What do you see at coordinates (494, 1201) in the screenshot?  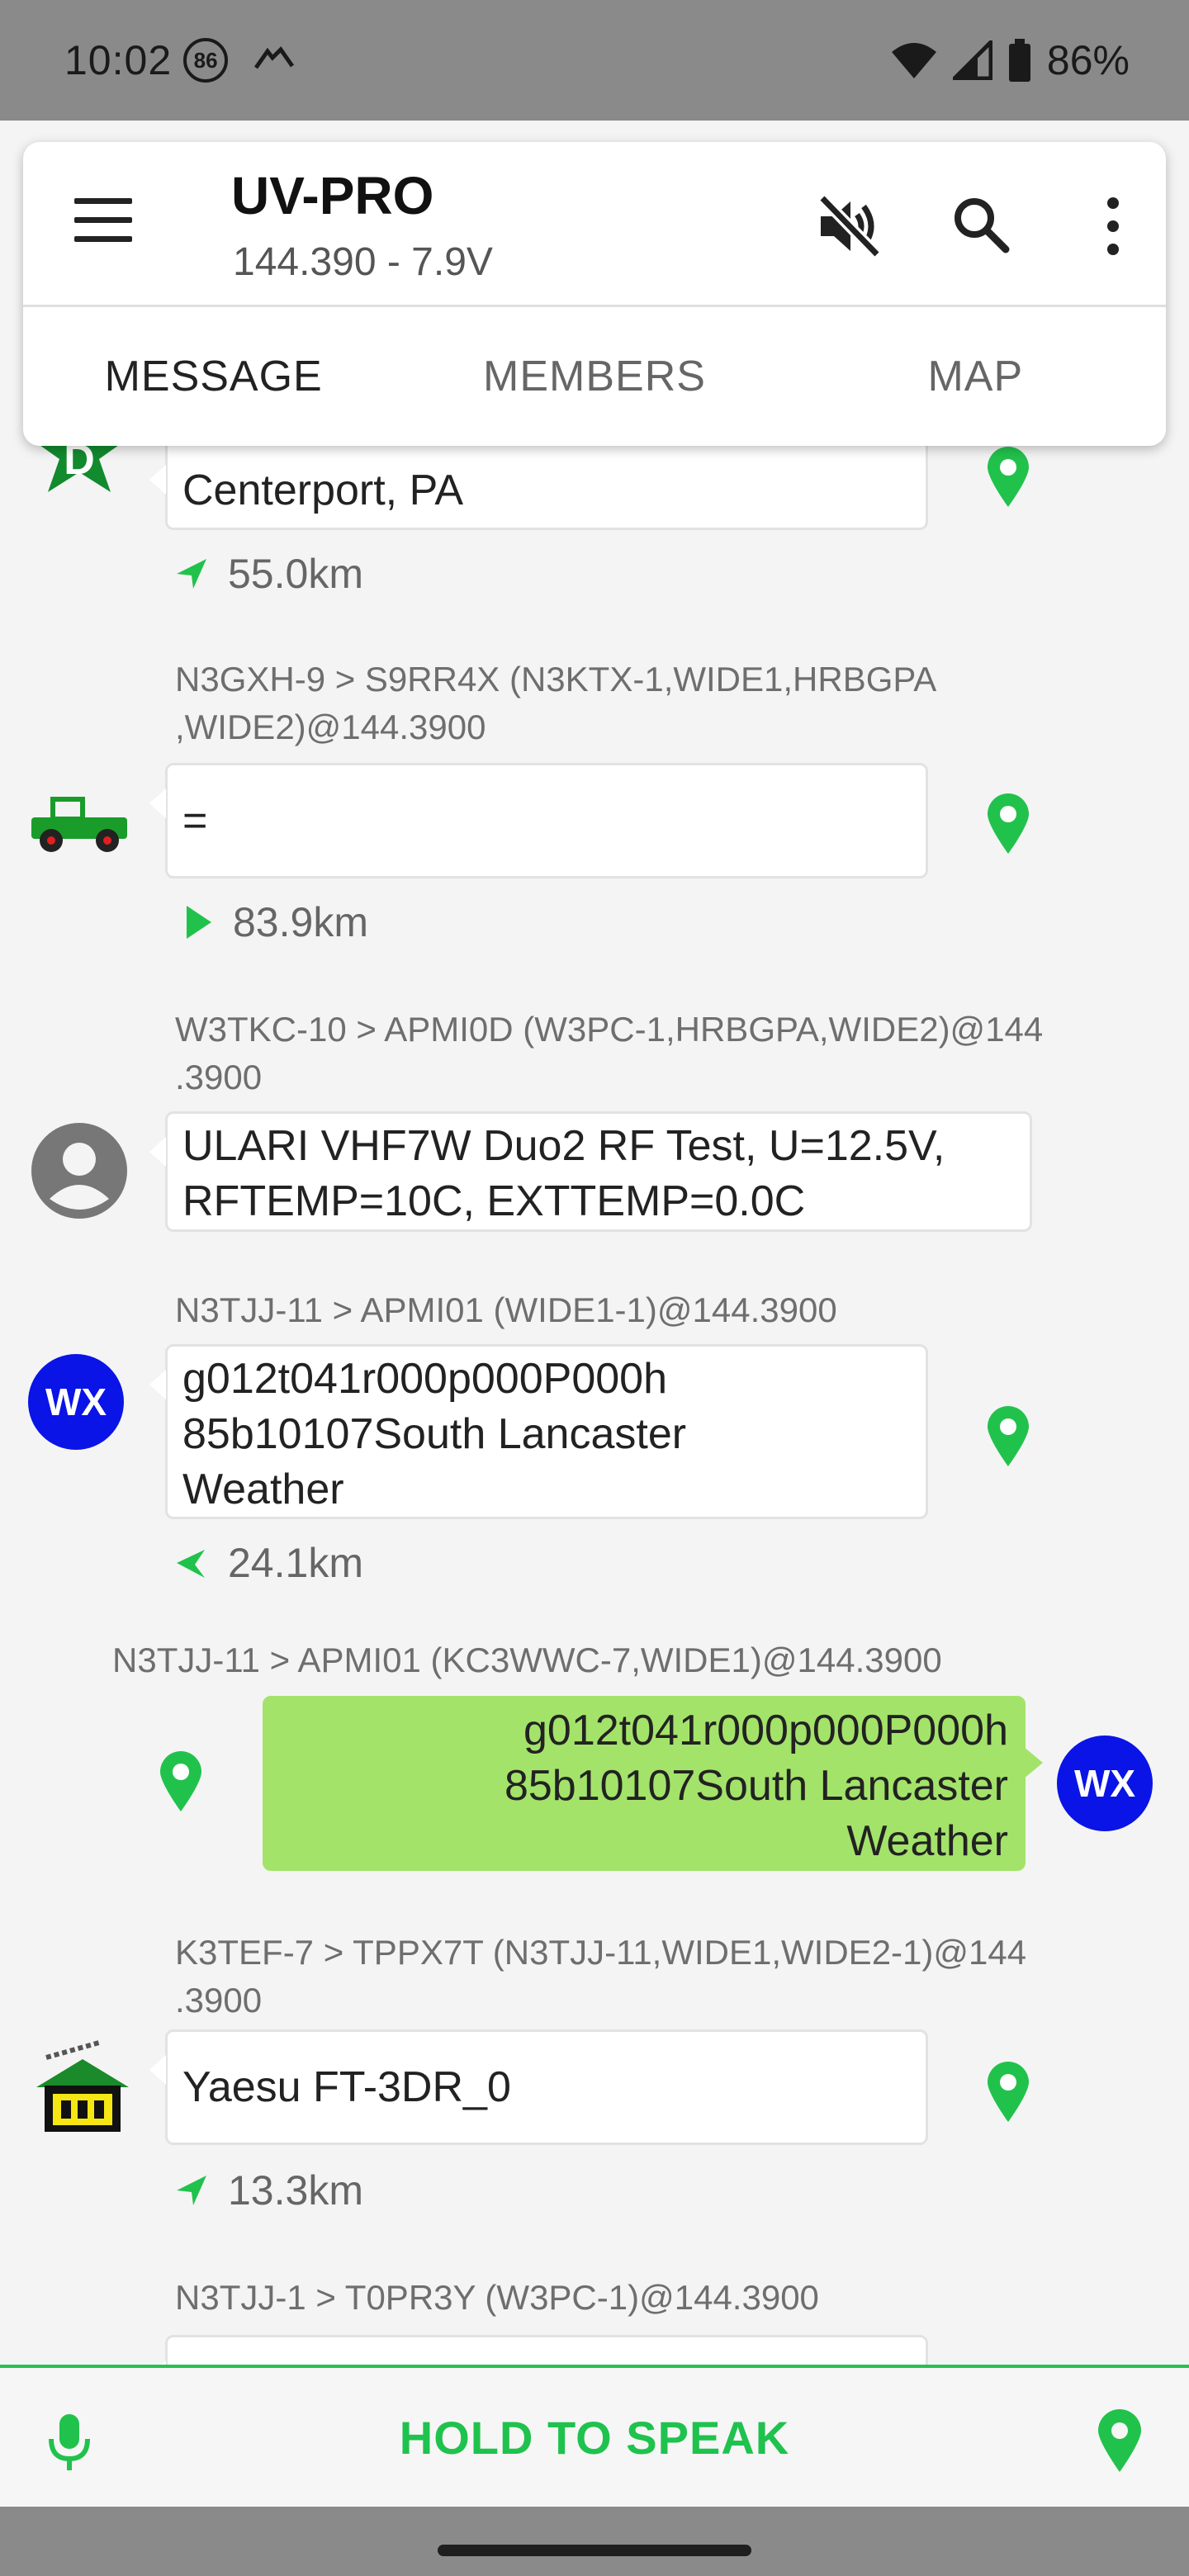 I see `message-text: RFTEMP=10C, EXTTEMP=0.0C` at bounding box center [494, 1201].